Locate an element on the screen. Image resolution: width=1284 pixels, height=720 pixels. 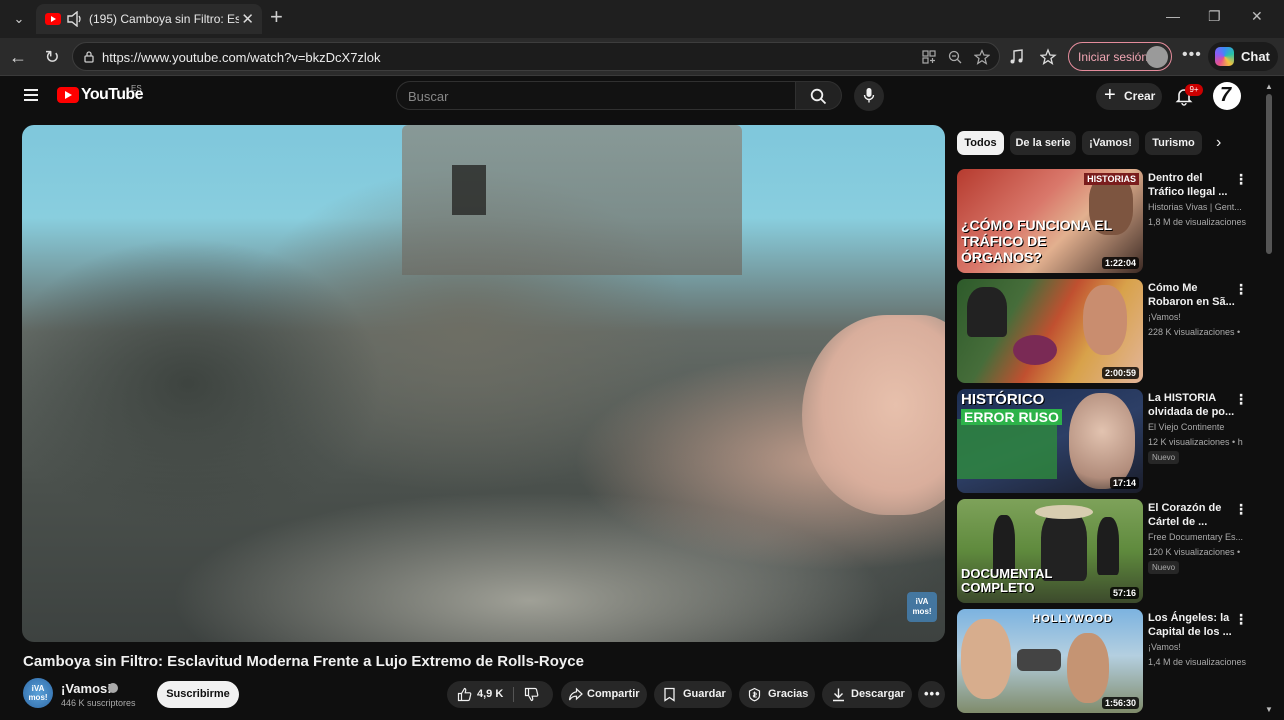
minimize-button: — is located at coordinates (1173, 16).